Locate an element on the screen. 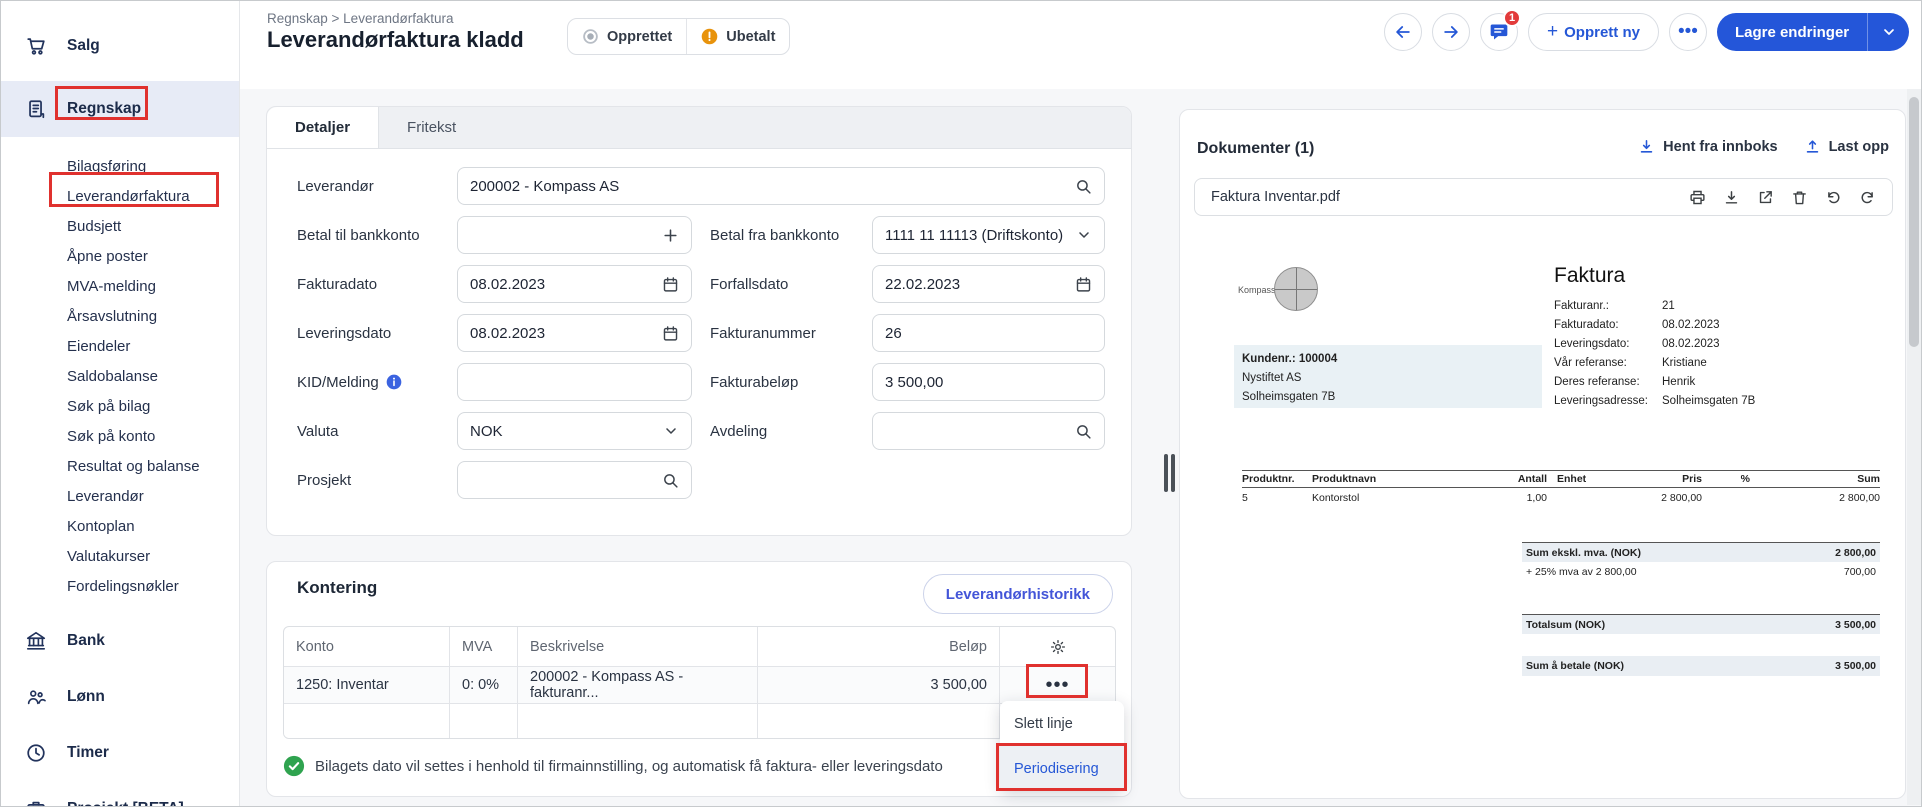 The height and width of the screenshot is (807, 1922). row-menu-button: ••• is located at coordinates (1057, 685).